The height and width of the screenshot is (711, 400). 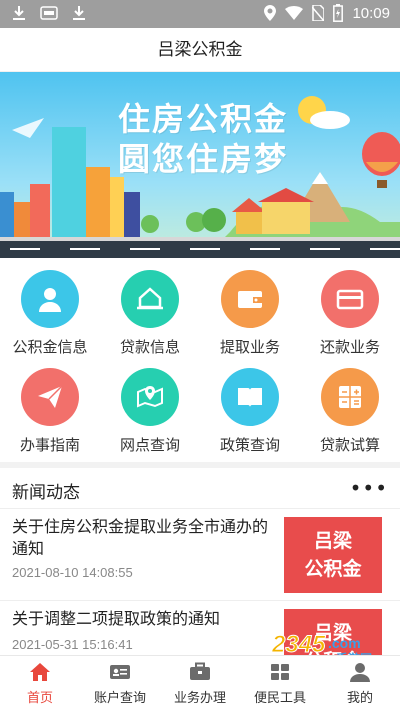 I want to click on grid-item-repayment: 还款业务, so click(x=350, y=311).